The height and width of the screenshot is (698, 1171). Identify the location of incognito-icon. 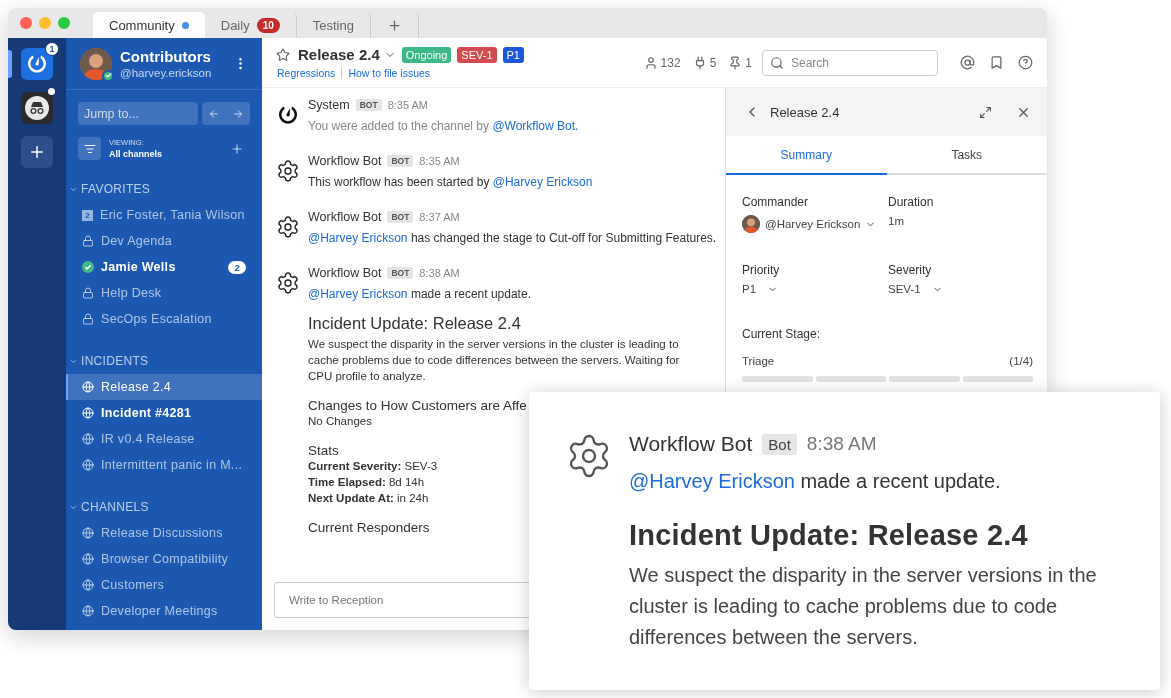
(37, 108).